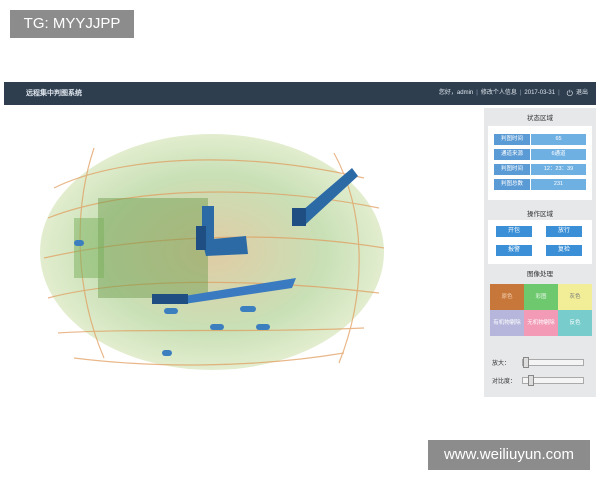 This screenshot has height=480, width=600. I want to click on top-nav: 您好，admin | 修改个人信息 | 2017-03-31 | ⏻ 退出, so click(513, 93).